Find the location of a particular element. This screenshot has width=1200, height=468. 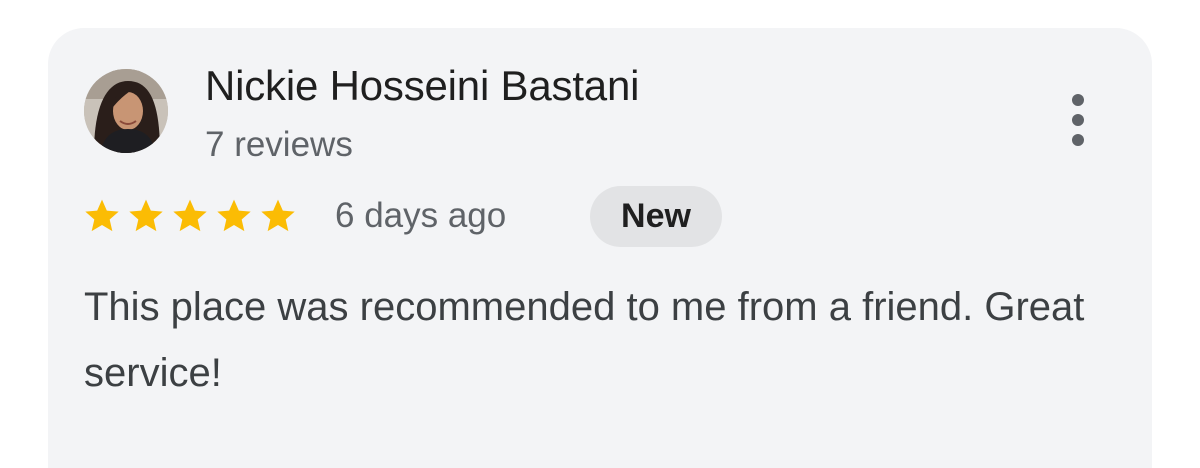

star-rating is located at coordinates (192, 216).